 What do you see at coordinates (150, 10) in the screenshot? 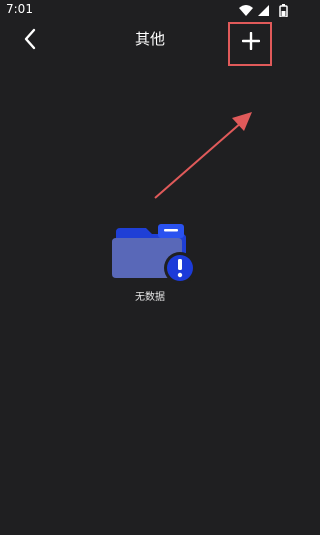
I see `status-bar: 7:01` at bounding box center [150, 10].